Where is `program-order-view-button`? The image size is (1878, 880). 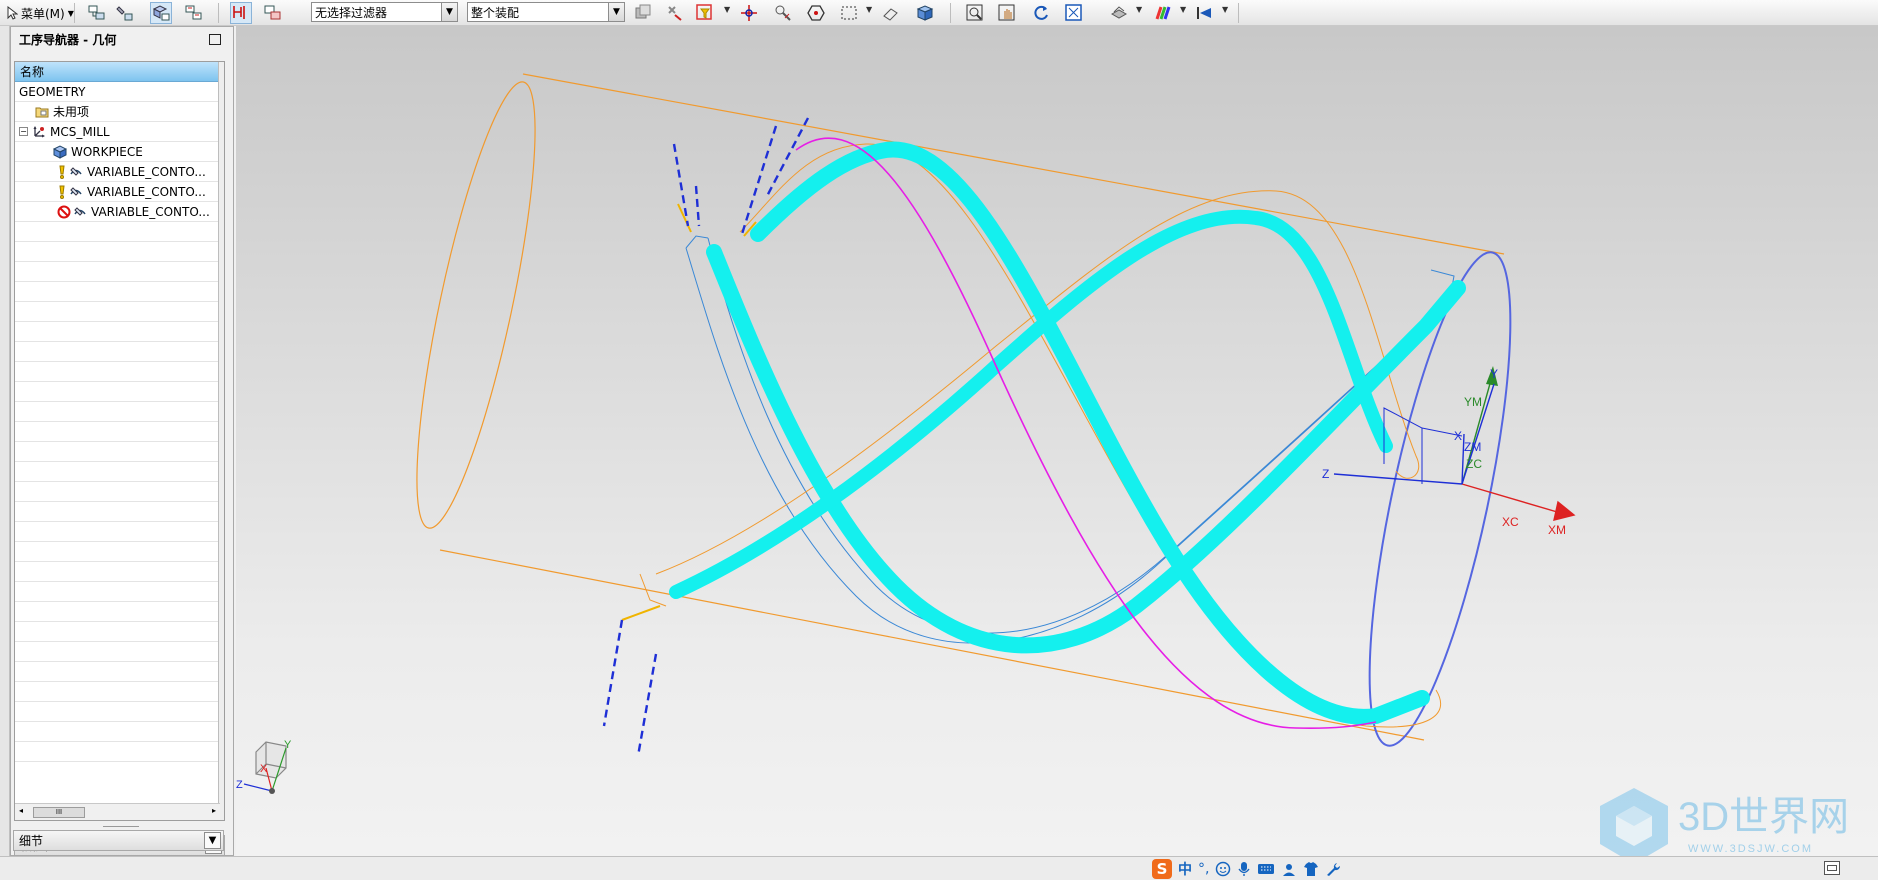
program-order-view-button is located at coordinates (97, 13).